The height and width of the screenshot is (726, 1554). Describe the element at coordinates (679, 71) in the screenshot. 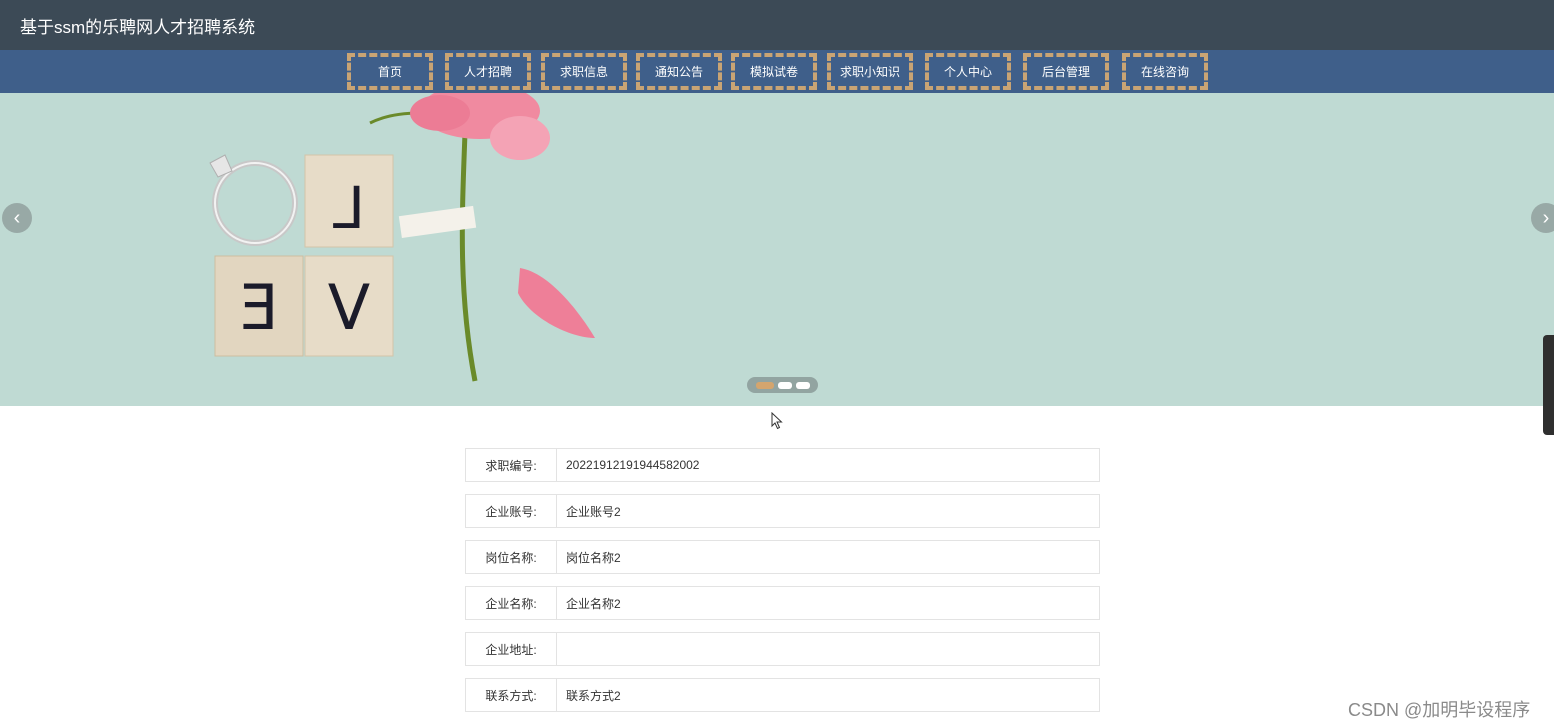

I see `nav-item-notices: 通知公告` at that location.